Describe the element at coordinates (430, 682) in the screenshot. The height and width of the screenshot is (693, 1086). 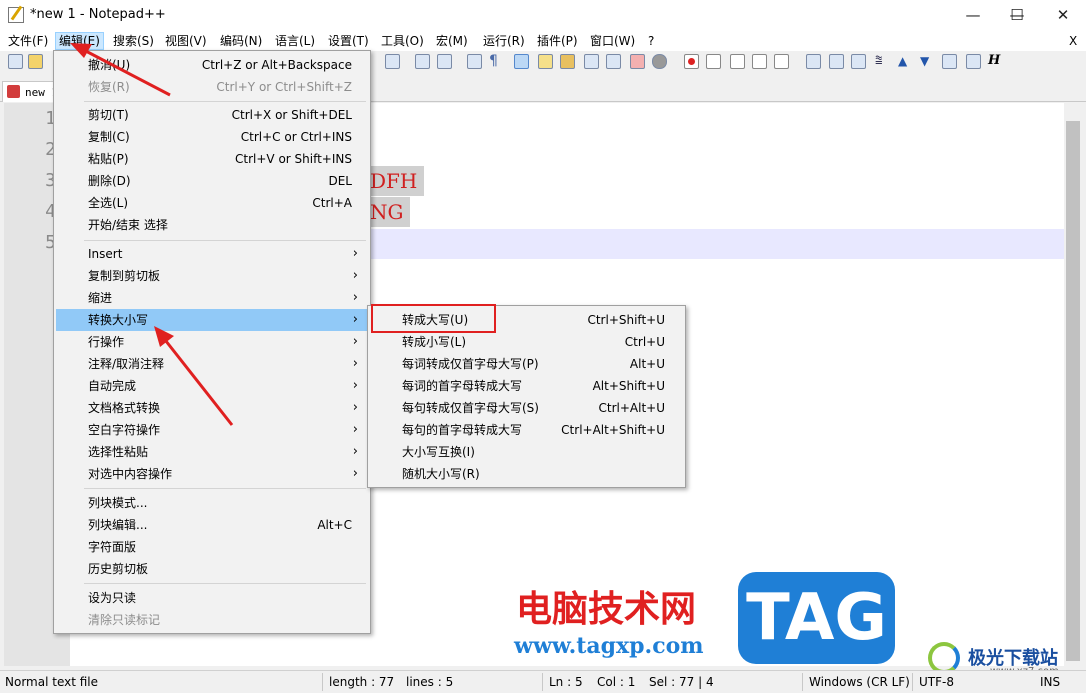
I see `status-lines: lines : 5` at that location.